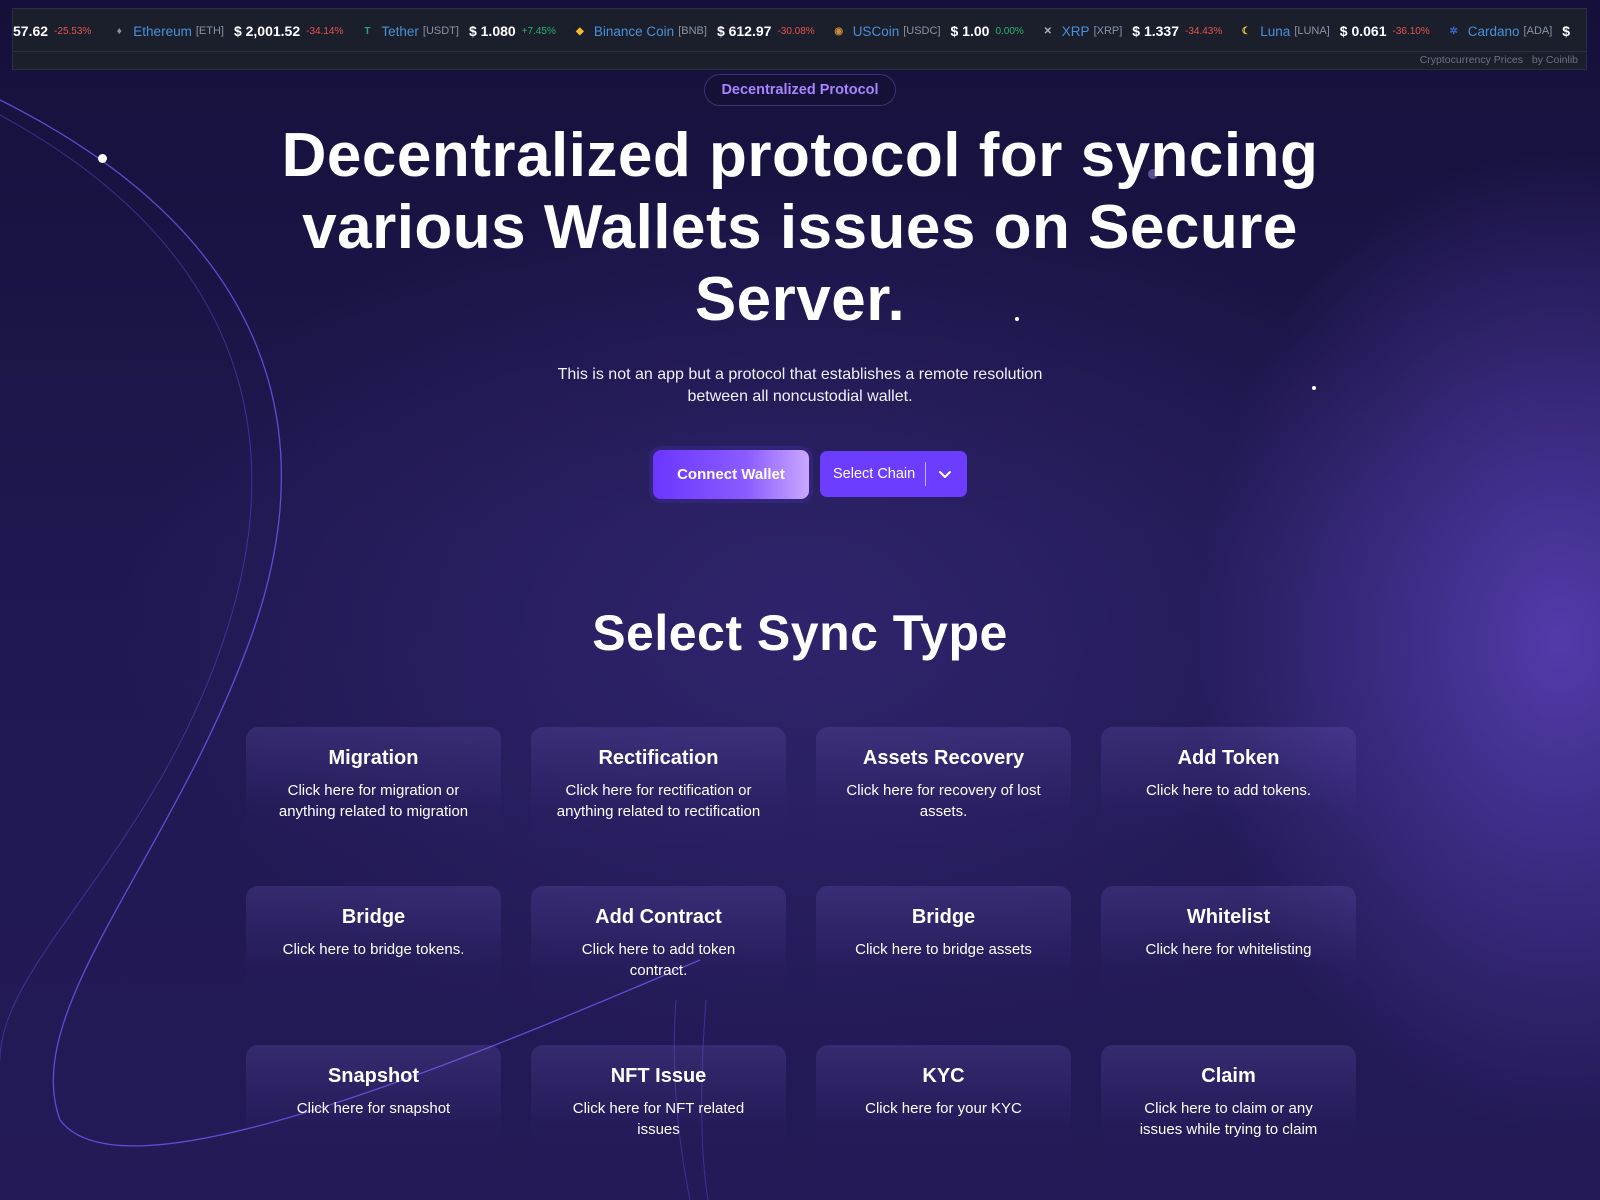 This screenshot has width=1600, height=1200. I want to click on ticker-coin-price: $ 2,001.52, so click(267, 31).